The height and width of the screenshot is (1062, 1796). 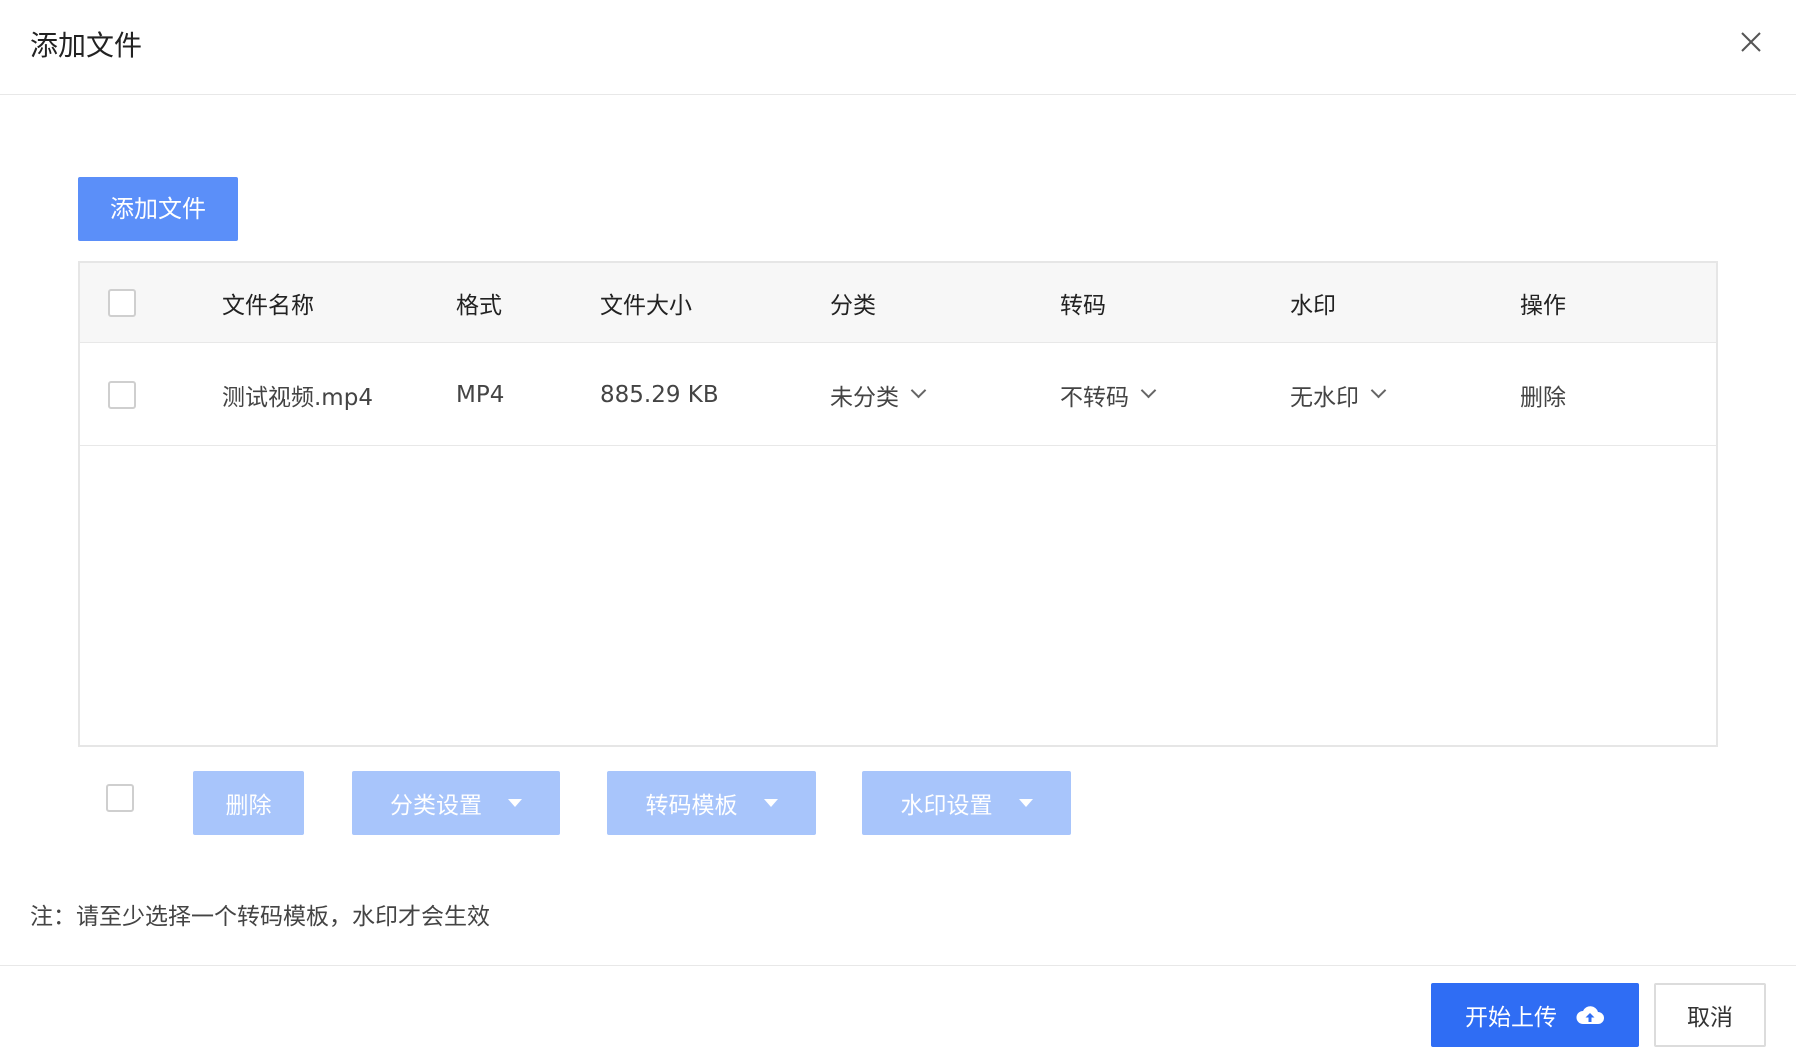 I want to click on add-file-button: 添加文件, so click(x=158, y=209).